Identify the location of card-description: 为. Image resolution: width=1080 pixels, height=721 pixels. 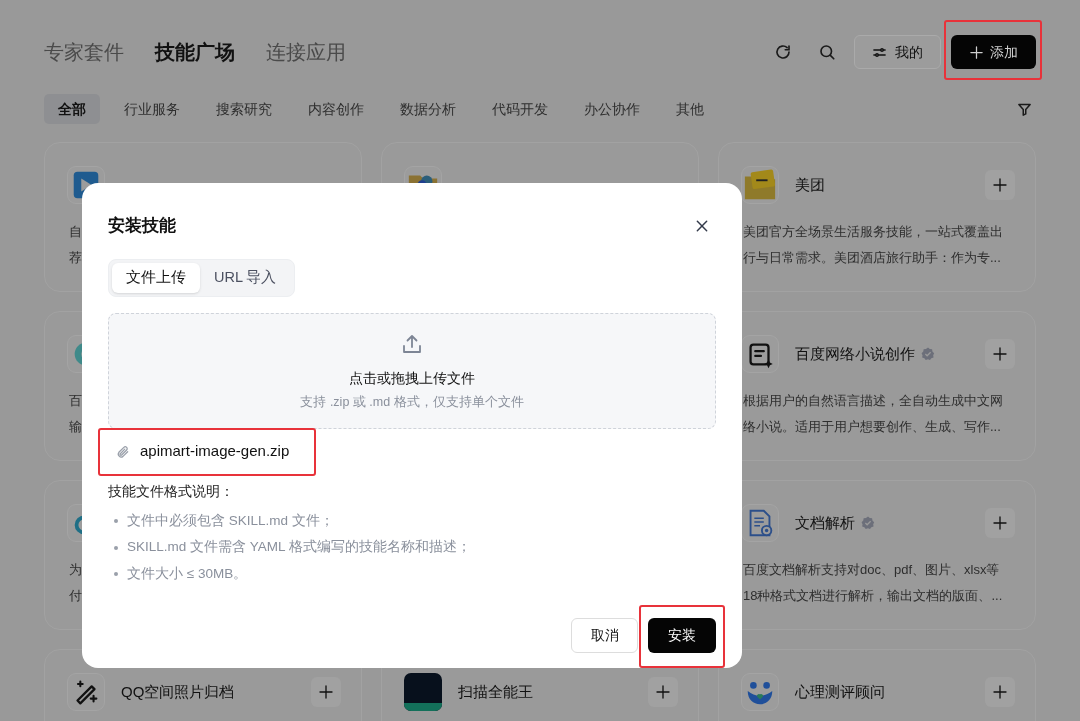
(75, 570).